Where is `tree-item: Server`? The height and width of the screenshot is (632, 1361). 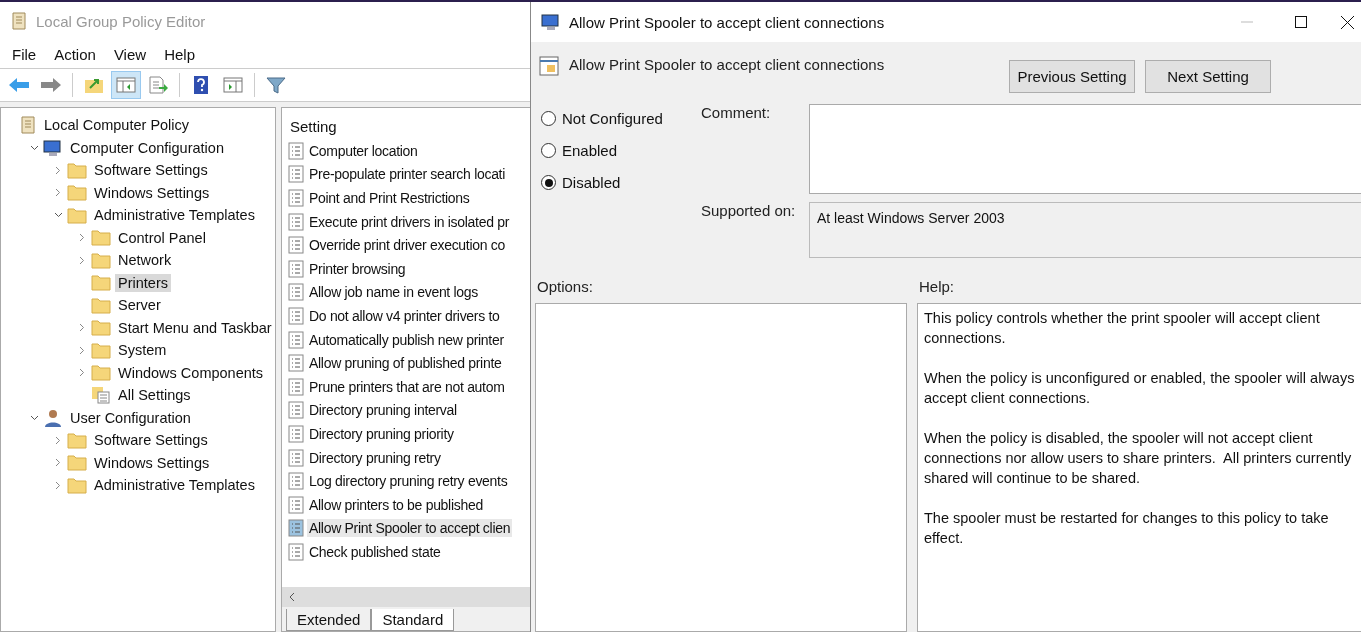
tree-item: Server is located at coordinates (139, 305).